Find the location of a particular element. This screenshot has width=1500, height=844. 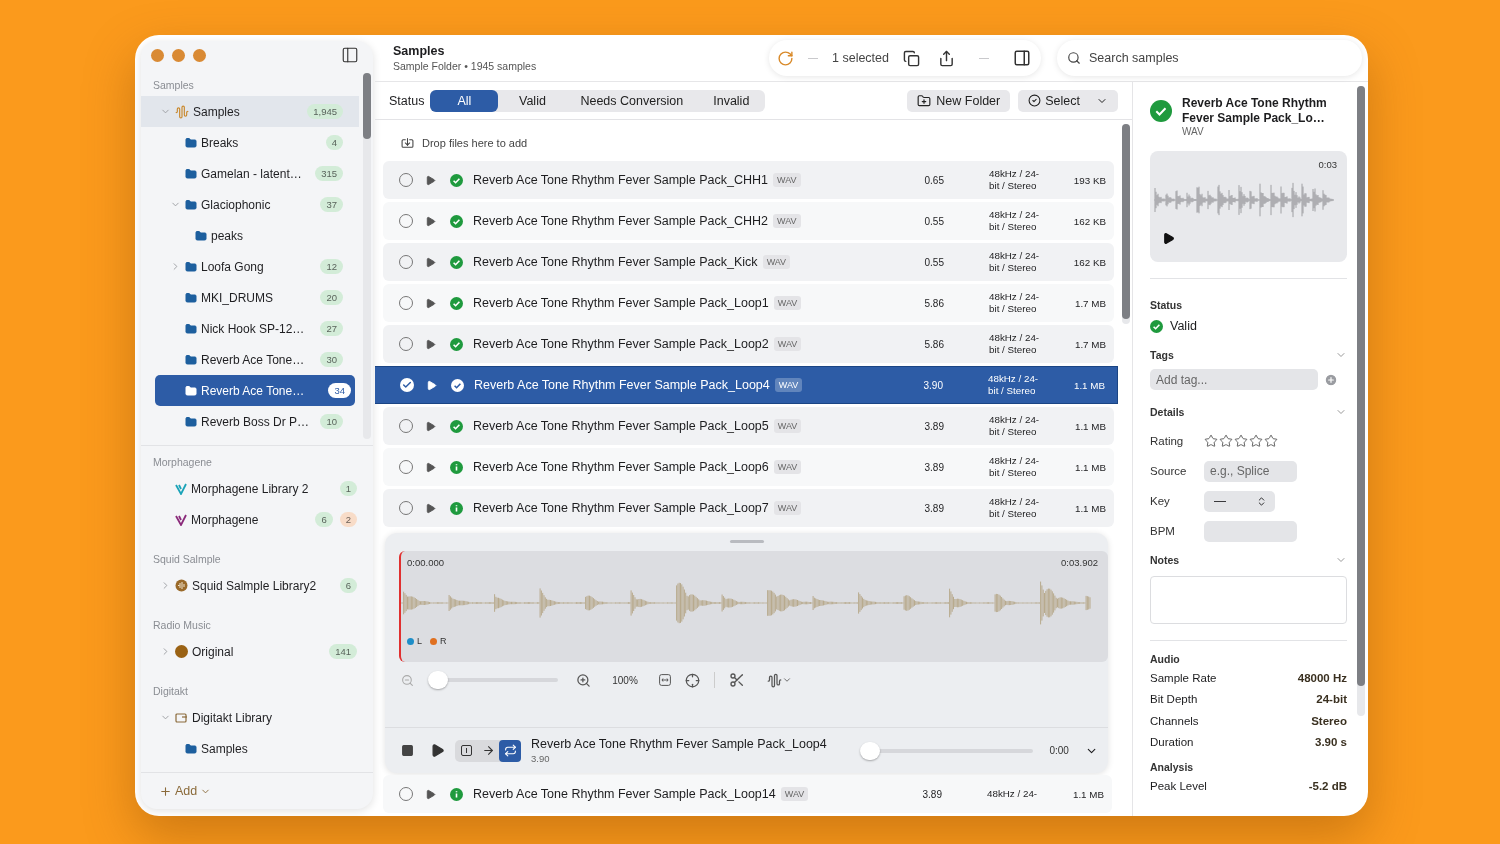

crosshair-icon is located at coordinates (692, 680).